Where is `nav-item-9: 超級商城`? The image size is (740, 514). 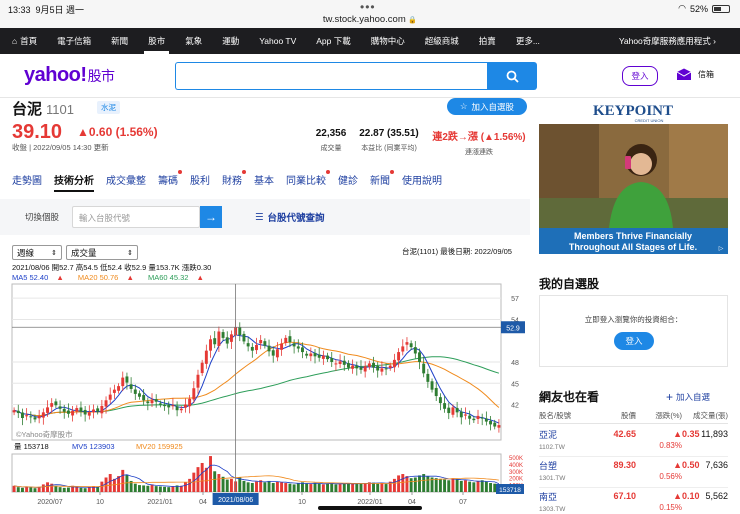
nav-item-9: 超級商城 is located at coordinates (442, 41).